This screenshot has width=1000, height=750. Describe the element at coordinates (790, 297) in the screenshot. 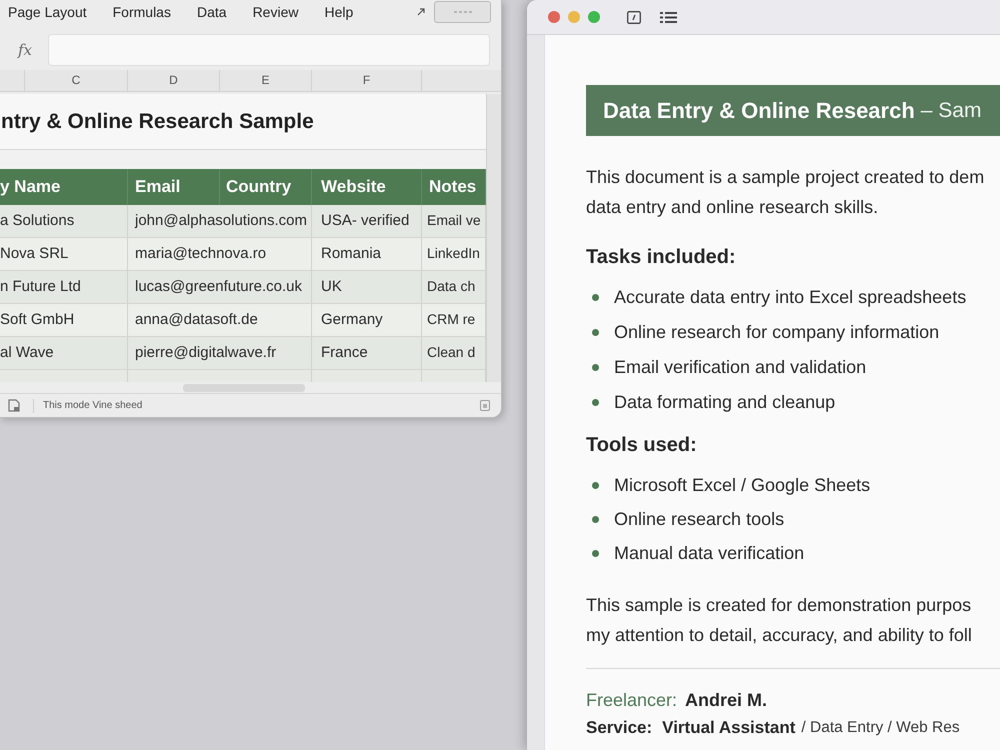

I see `list-item-text: Accurate data entry into Excel spreadsheets` at that location.